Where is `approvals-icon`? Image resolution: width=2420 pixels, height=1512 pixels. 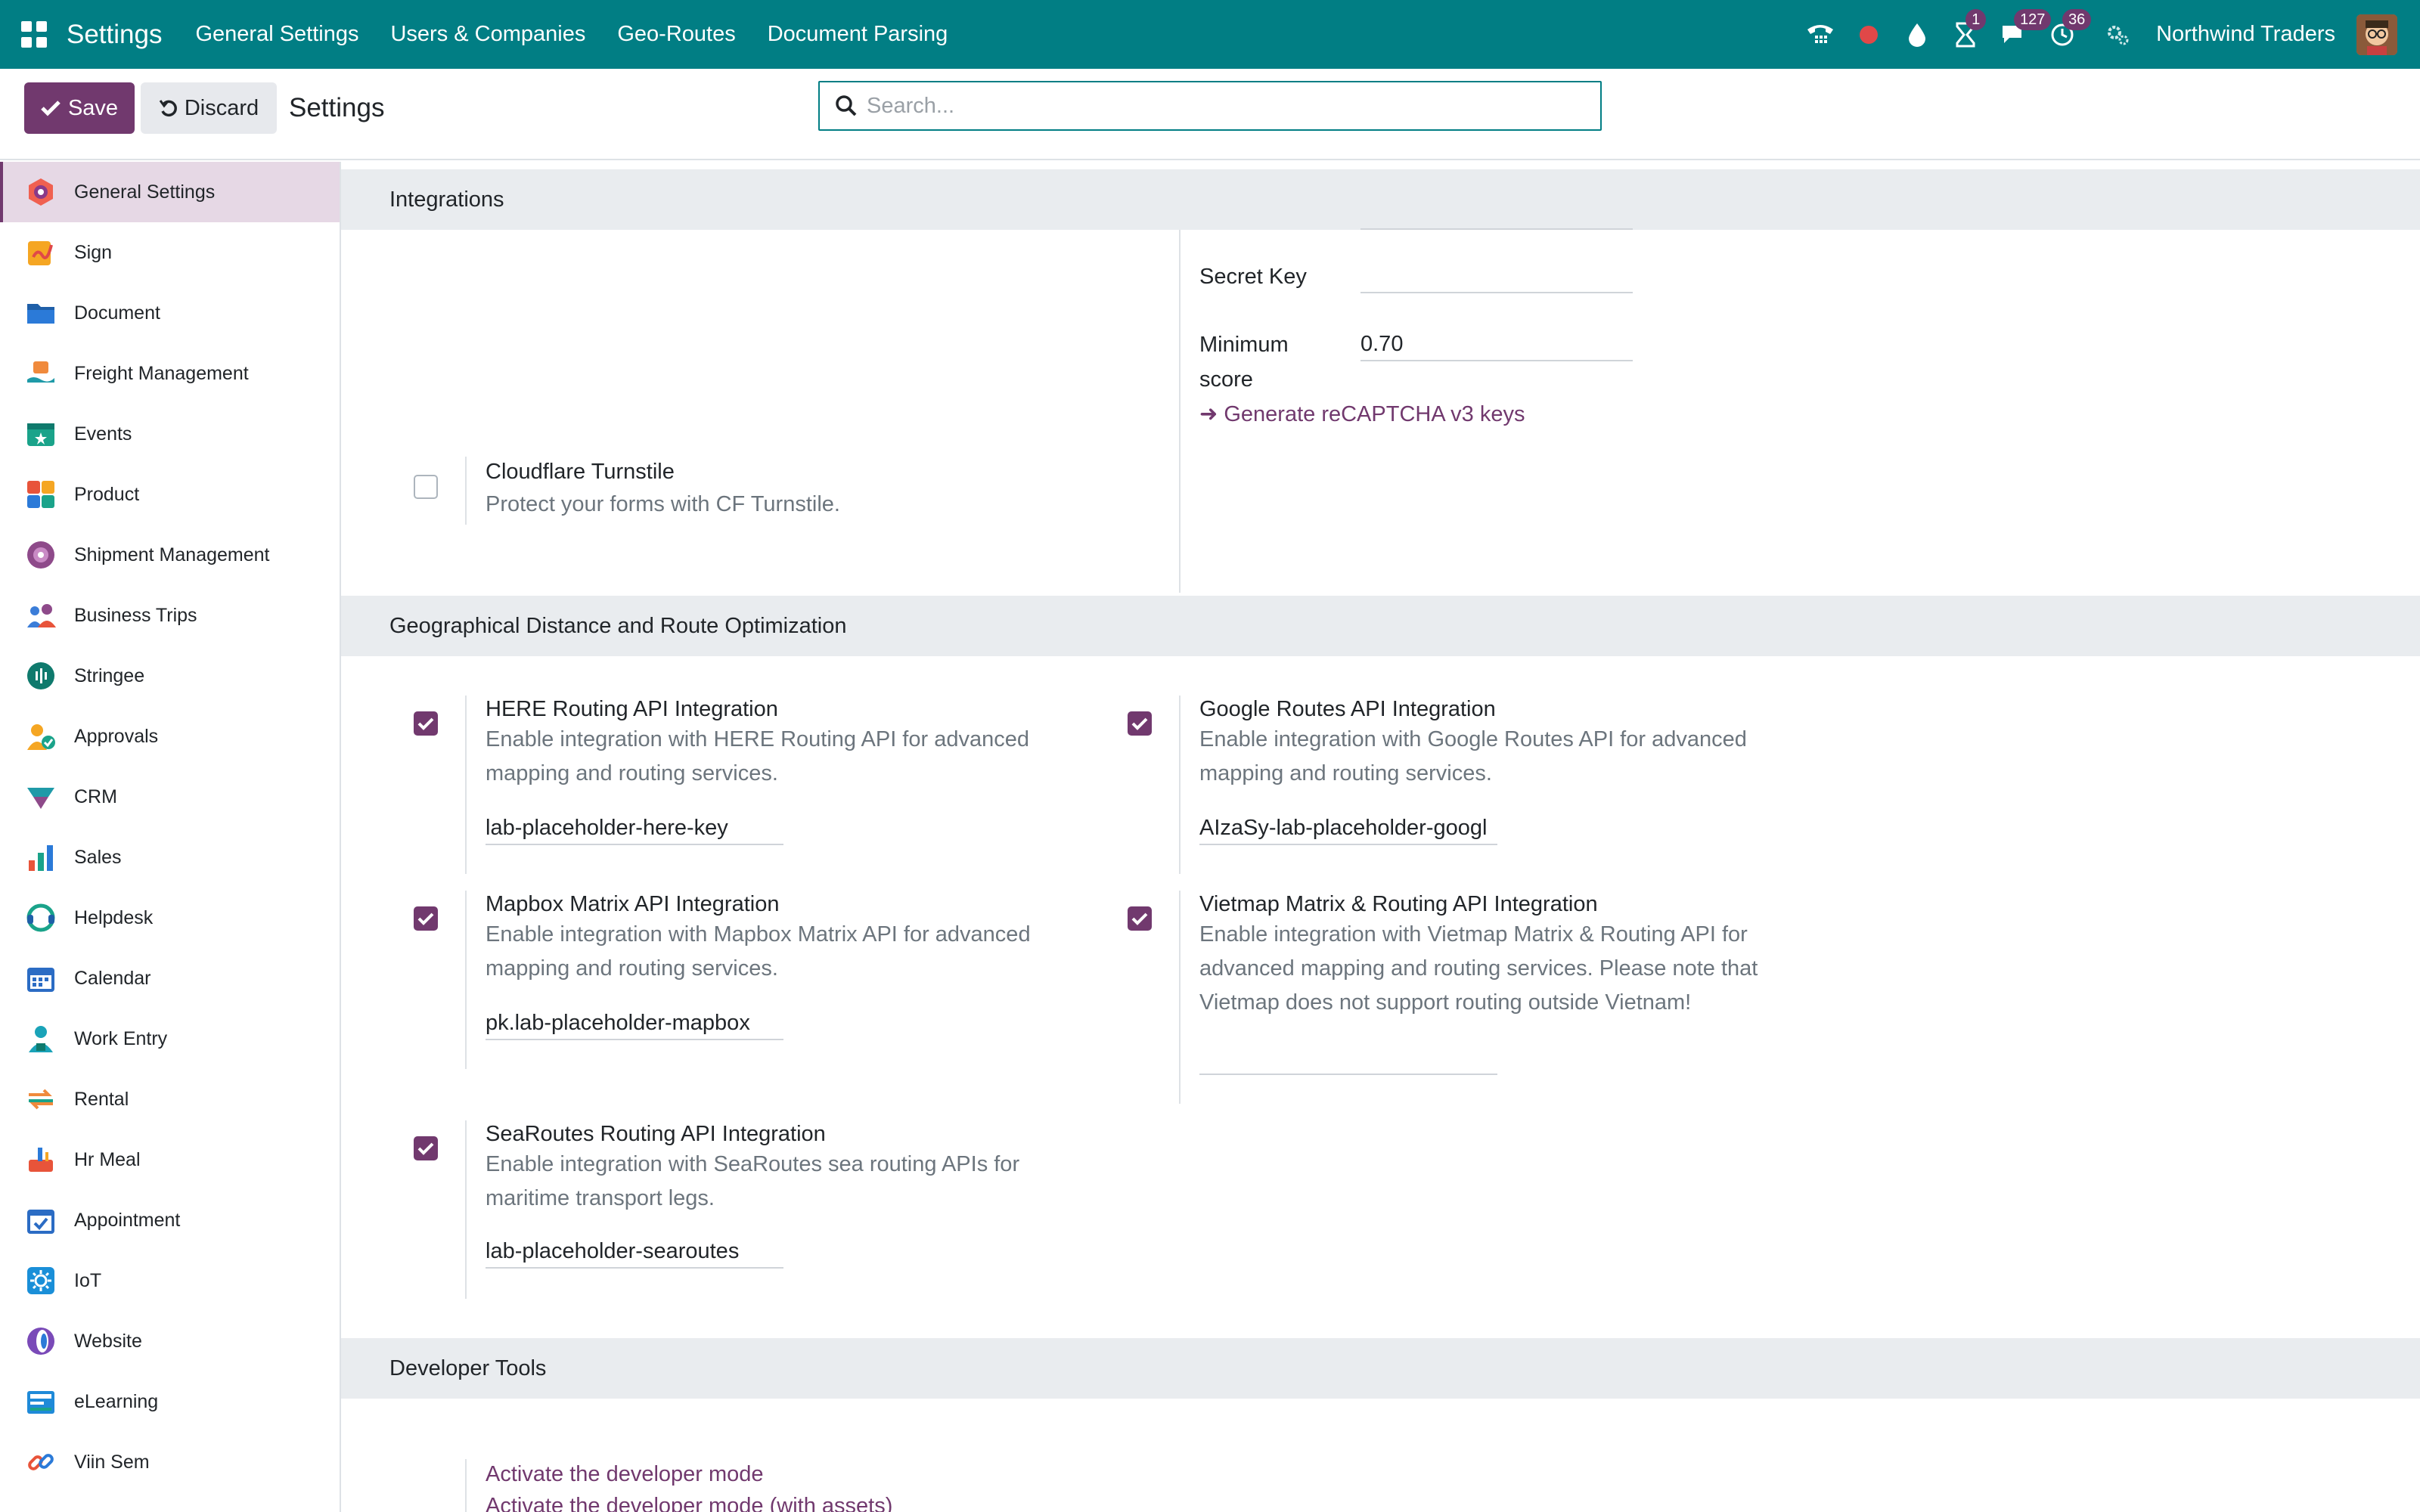
approvals-icon is located at coordinates (41, 736).